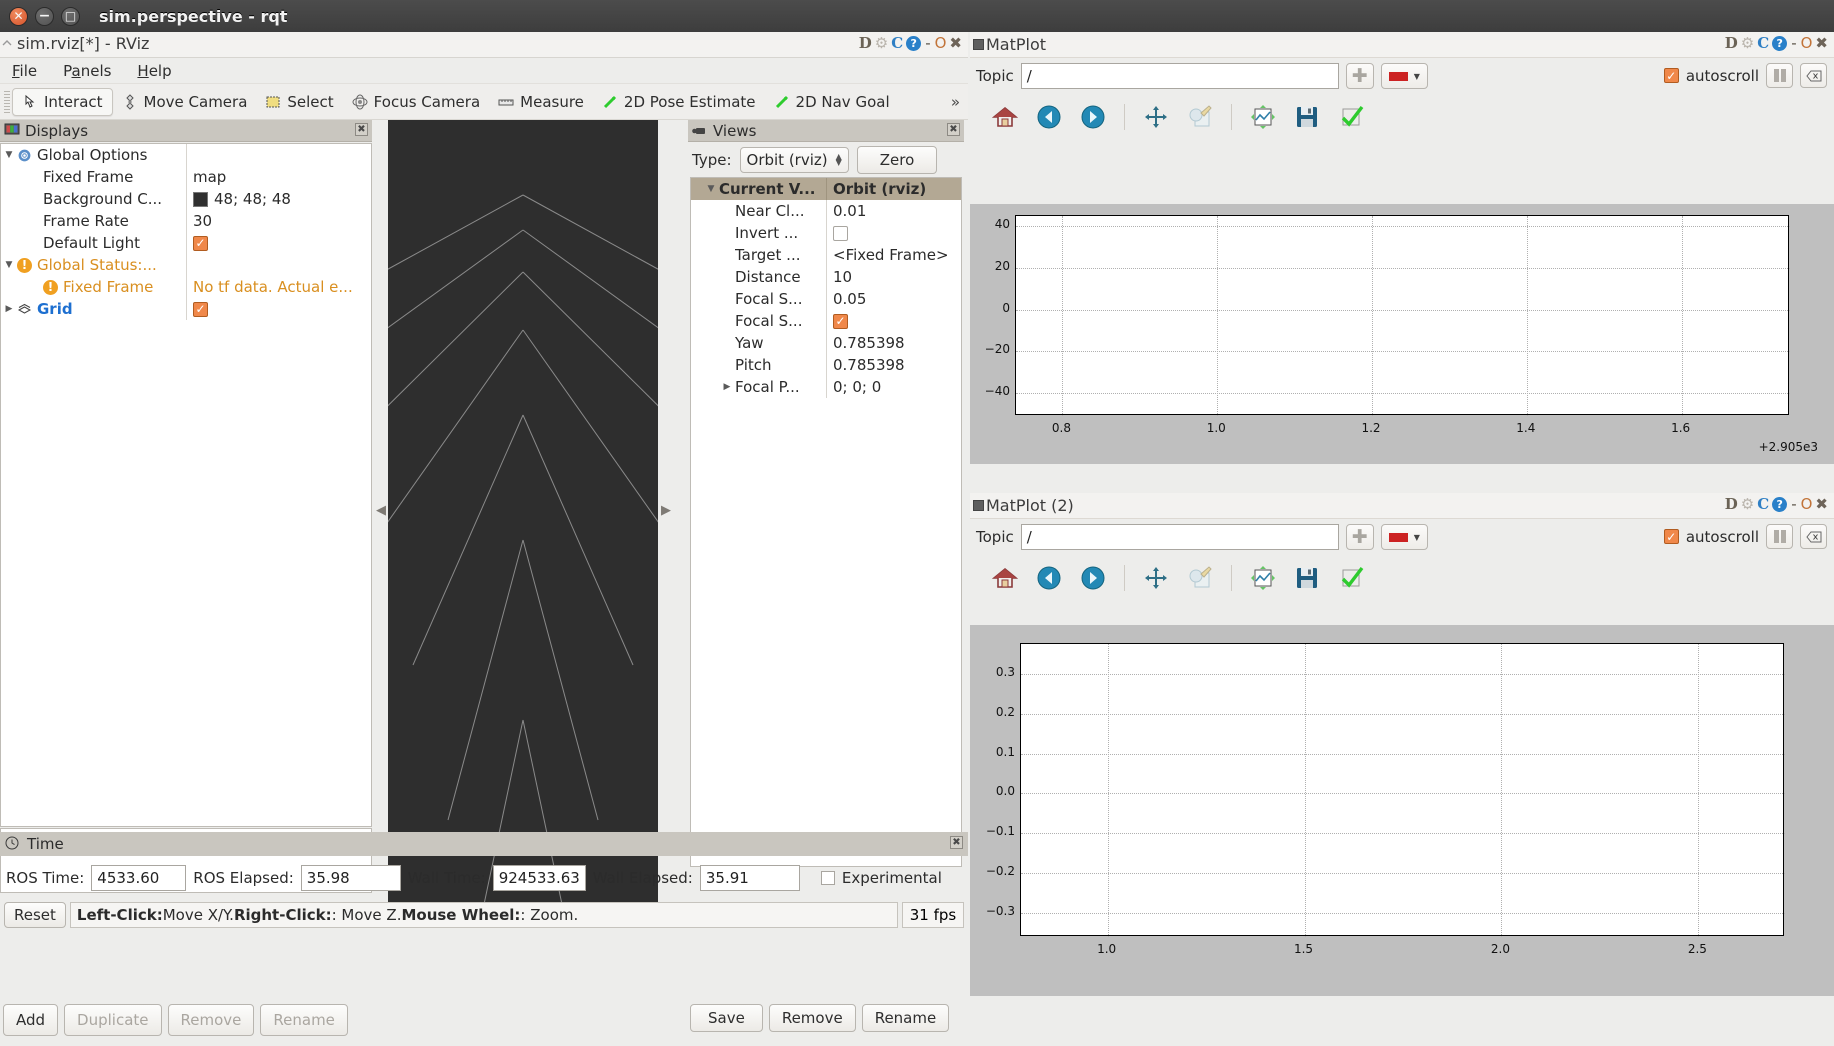 Image resolution: width=1834 pixels, height=1046 pixels. What do you see at coordinates (1821, 504) in the screenshot?
I see `close-icon: ✖` at bounding box center [1821, 504].